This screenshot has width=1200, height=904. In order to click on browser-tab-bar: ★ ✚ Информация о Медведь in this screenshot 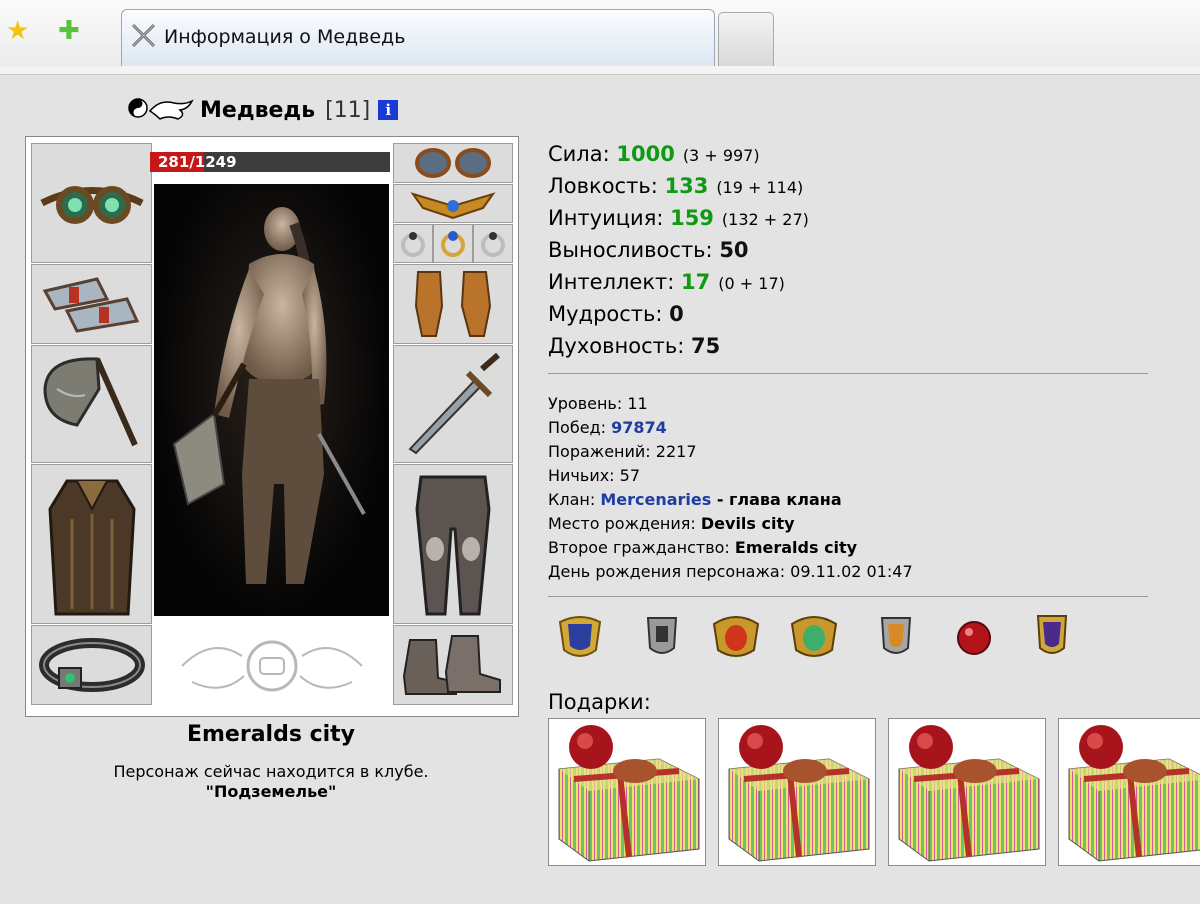, I will do `click(600, 33)`.